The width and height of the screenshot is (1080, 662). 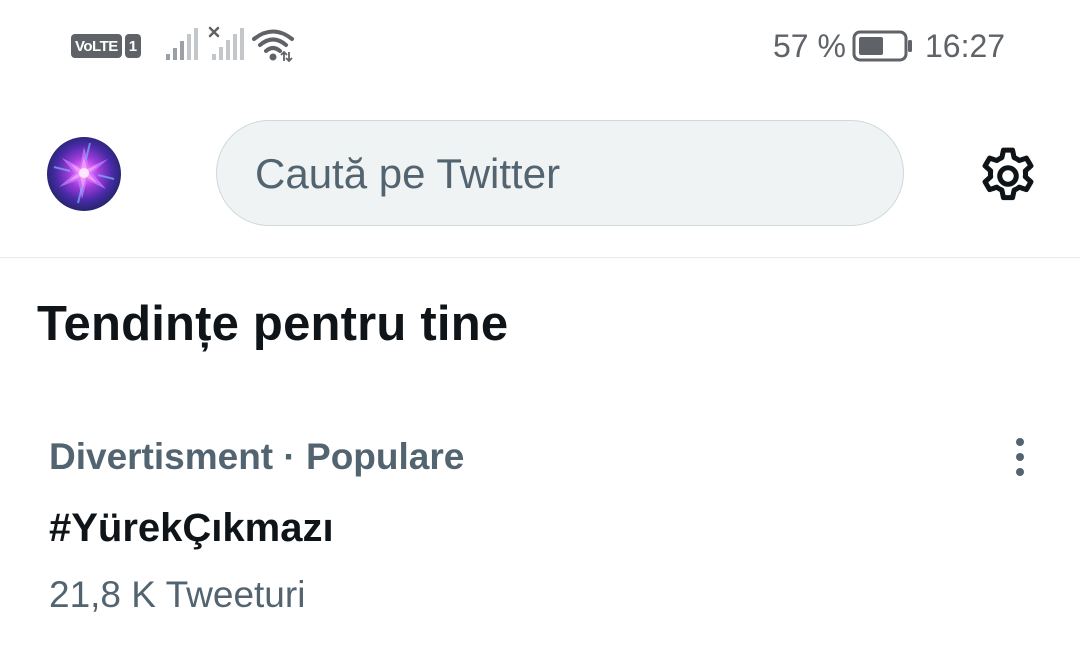 What do you see at coordinates (273, 45) in the screenshot?
I see `wifi-icon` at bounding box center [273, 45].